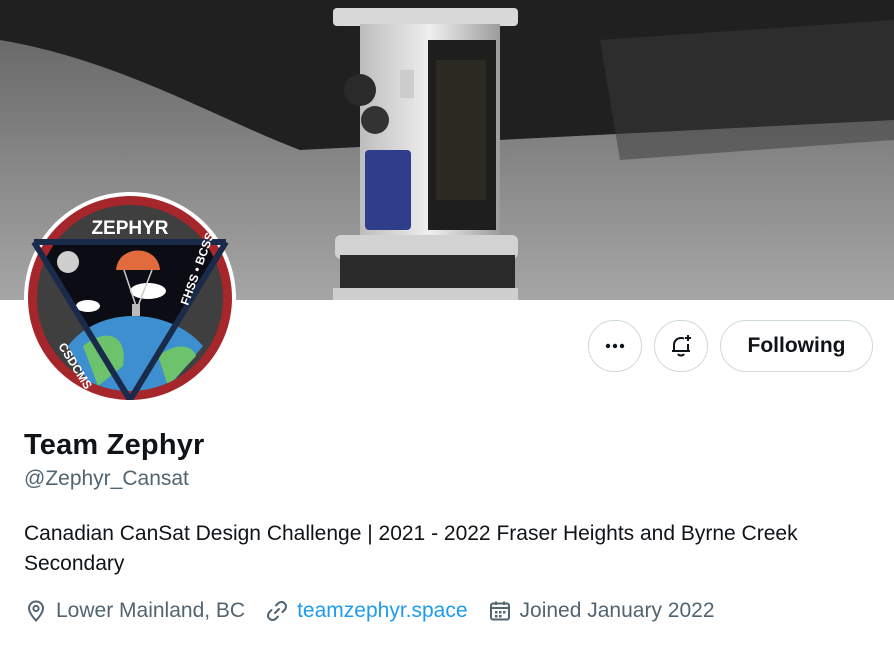  Describe the element at coordinates (277, 611) in the screenshot. I see `link-icon` at that location.